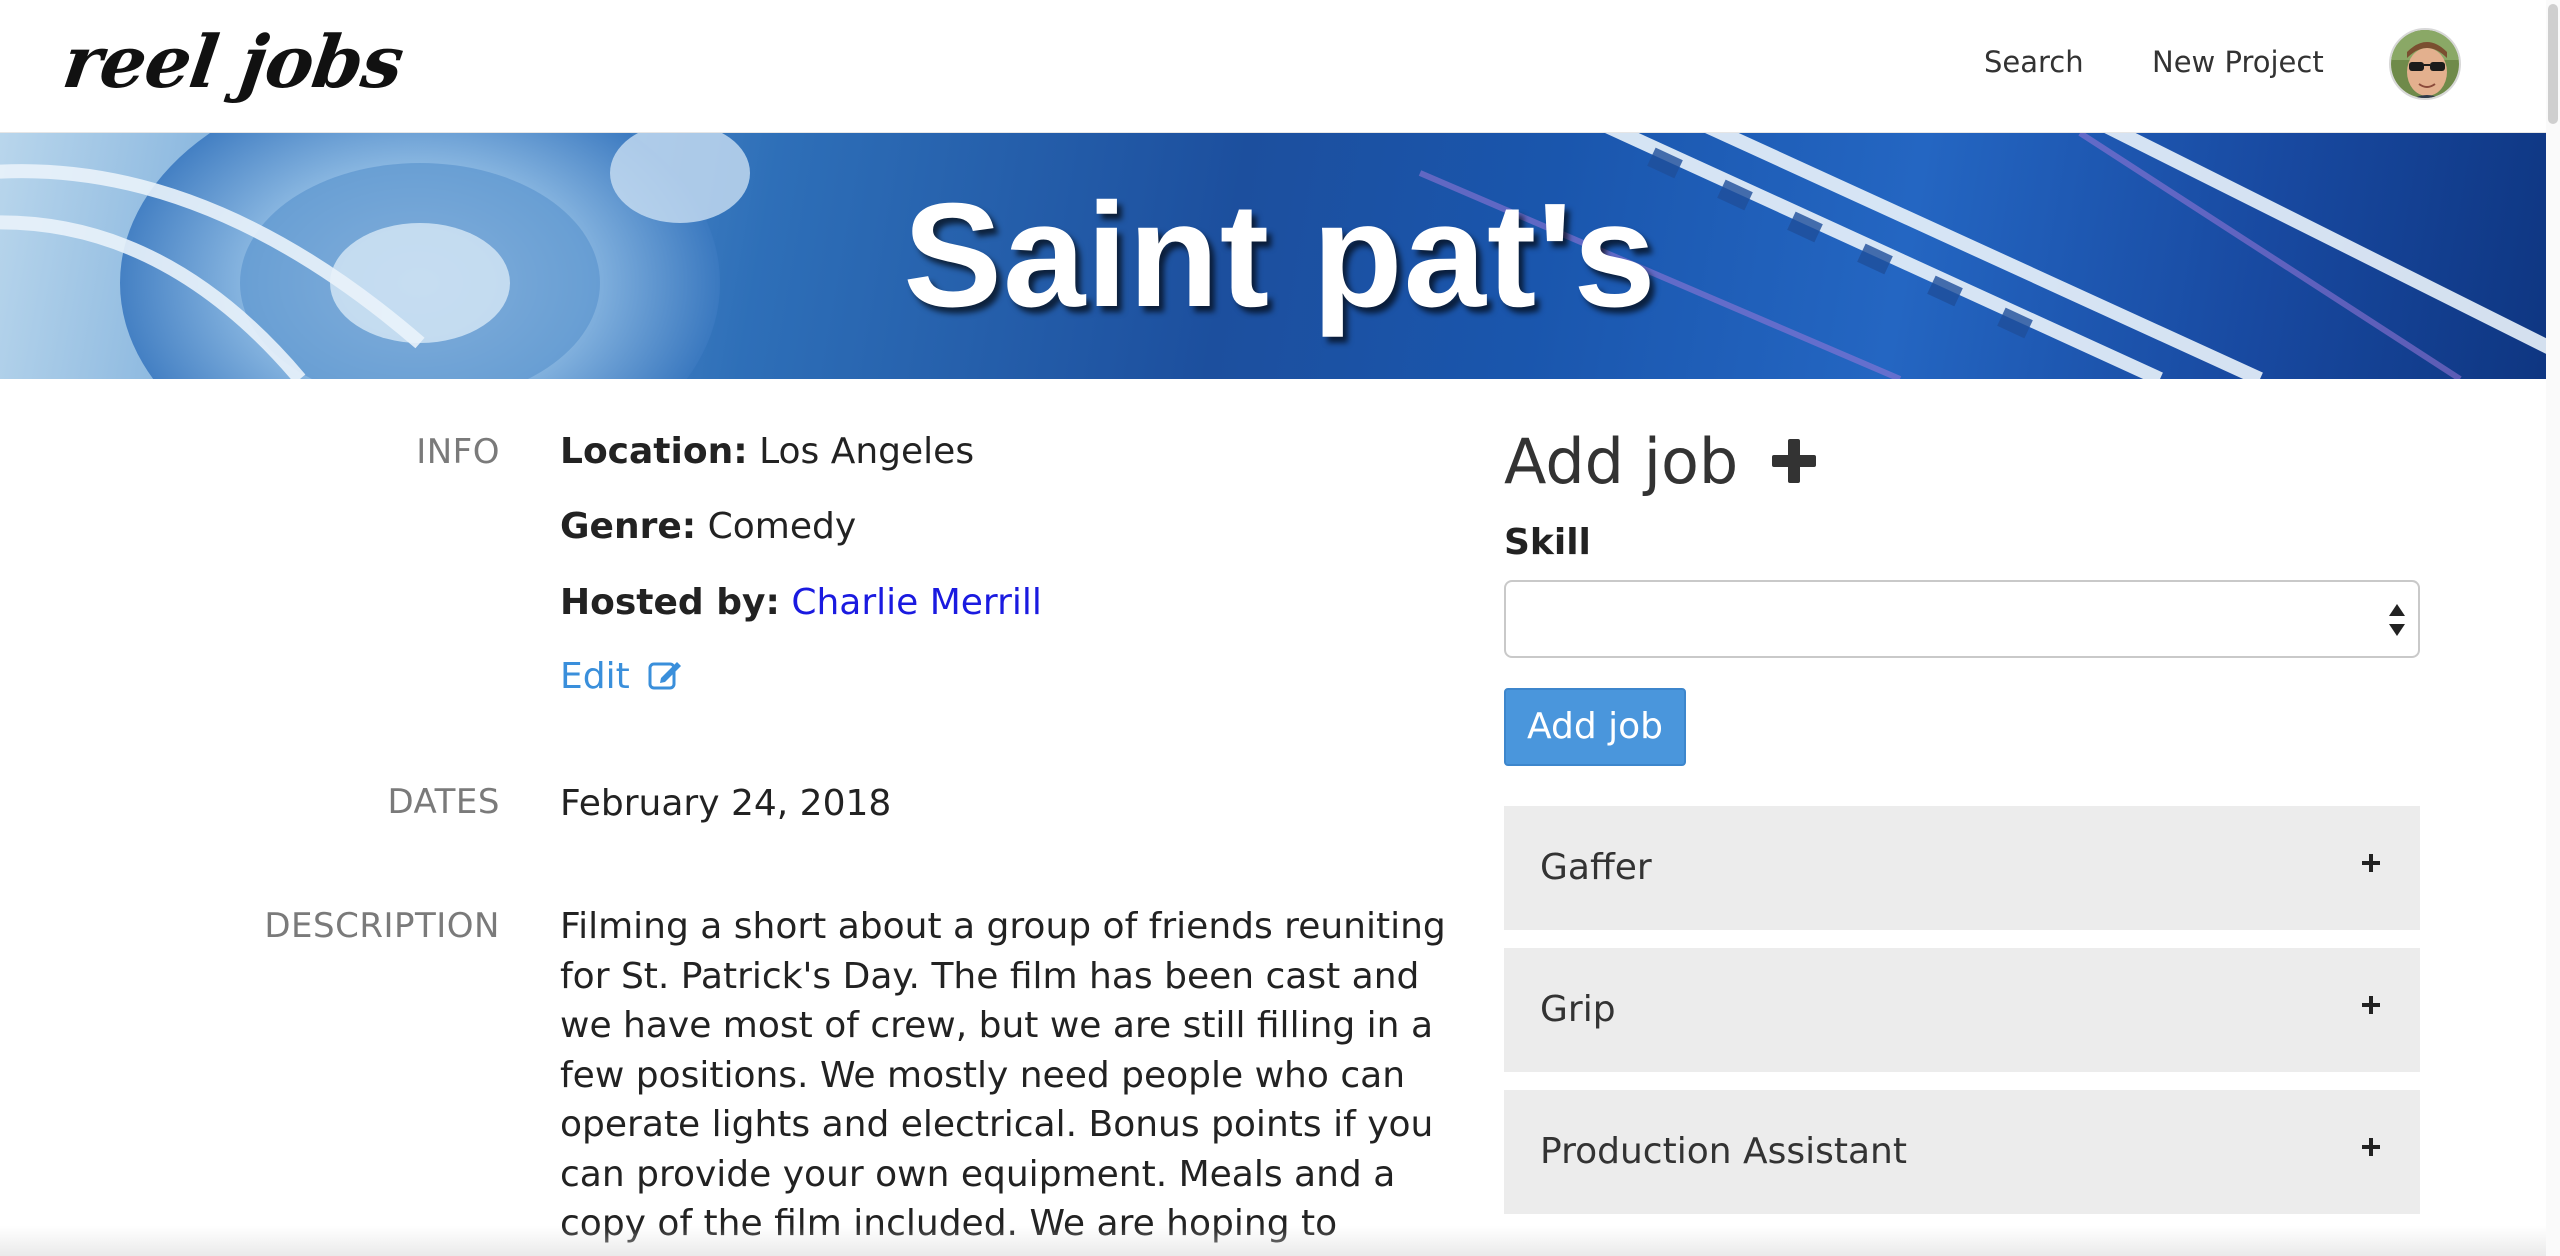 The height and width of the screenshot is (1256, 2560). What do you see at coordinates (1794, 454) in the screenshot?
I see `plus-icon` at bounding box center [1794, 454].